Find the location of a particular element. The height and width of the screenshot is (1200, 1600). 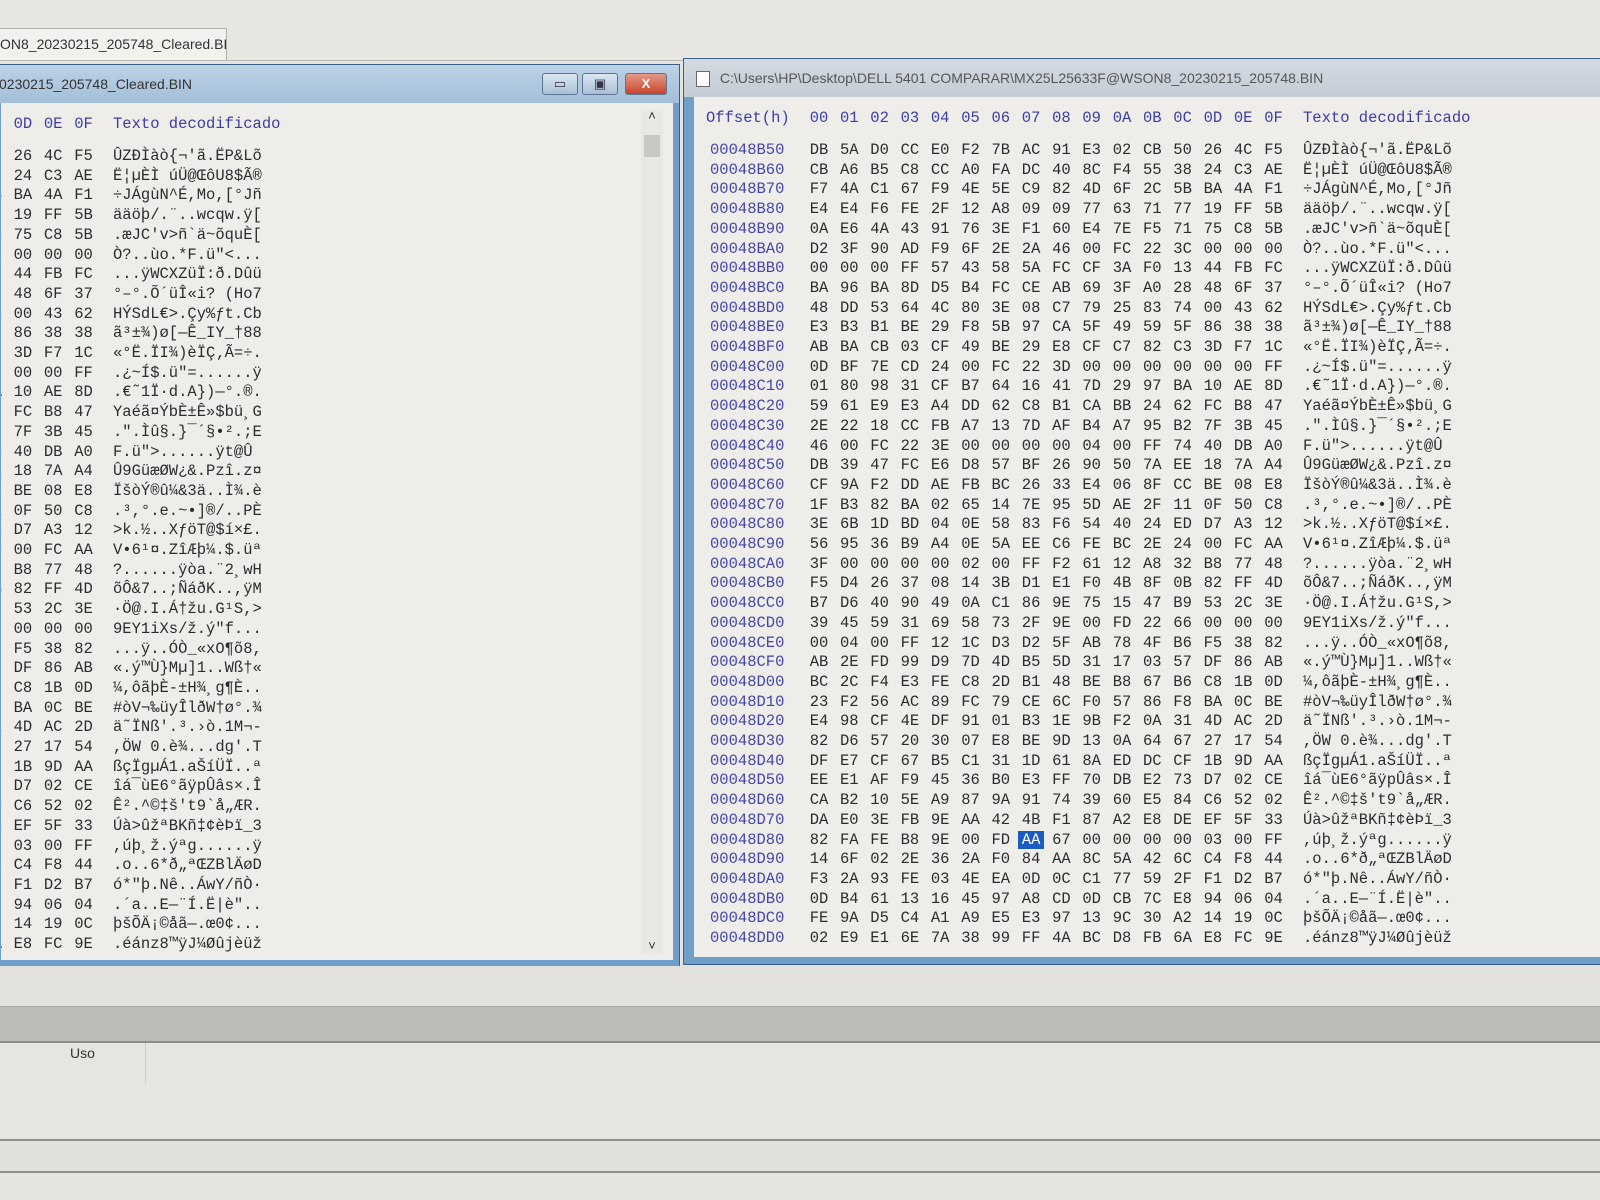

byte-cell: 1C is located at coordinates (971, 643).